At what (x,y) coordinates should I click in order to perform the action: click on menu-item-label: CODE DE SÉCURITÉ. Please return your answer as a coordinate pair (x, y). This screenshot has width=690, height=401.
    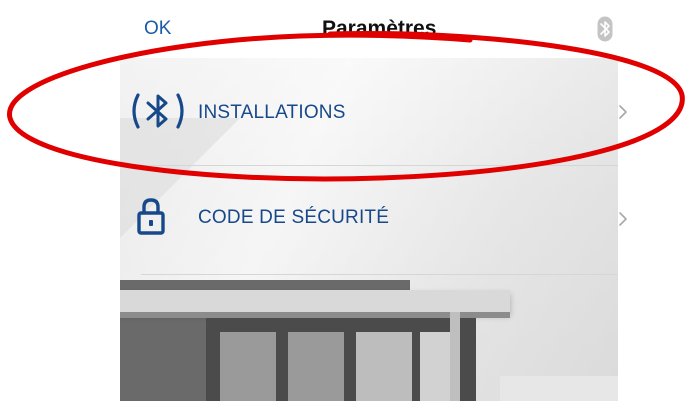
    Looking at the image, I should click on (294, 217).